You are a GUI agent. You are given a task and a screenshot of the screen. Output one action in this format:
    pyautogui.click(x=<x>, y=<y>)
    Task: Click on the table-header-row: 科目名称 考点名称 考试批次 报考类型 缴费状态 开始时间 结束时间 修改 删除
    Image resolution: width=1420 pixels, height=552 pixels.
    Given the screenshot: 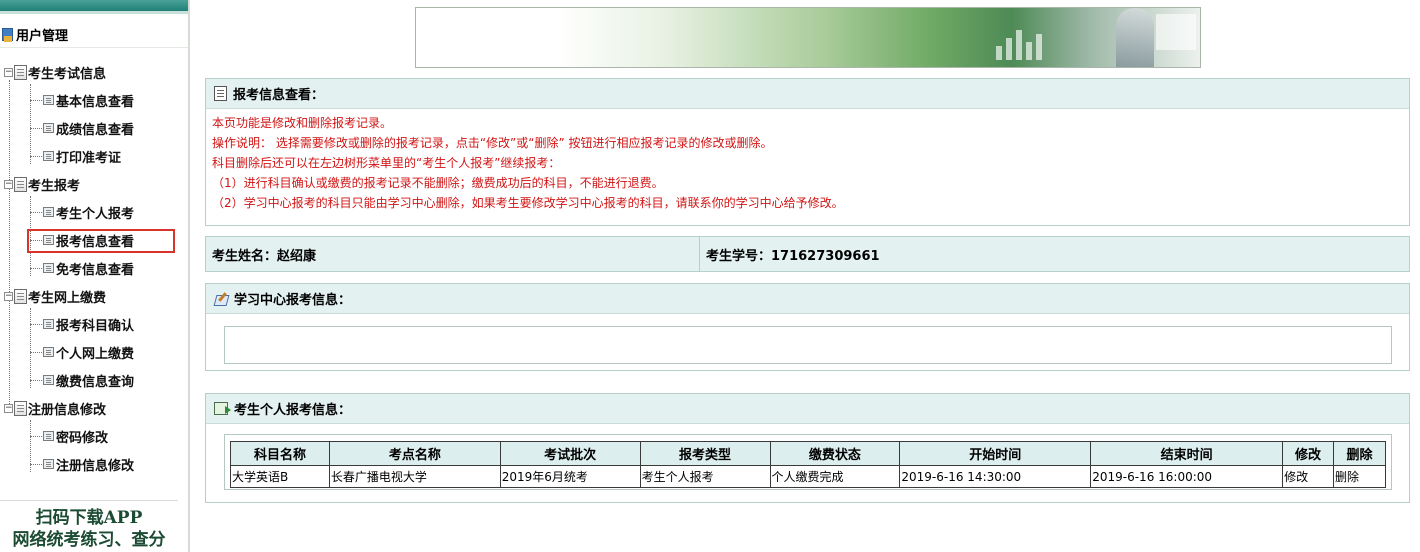 What is the action you would take?
    pyautogui.click(x=808, y=453)
    